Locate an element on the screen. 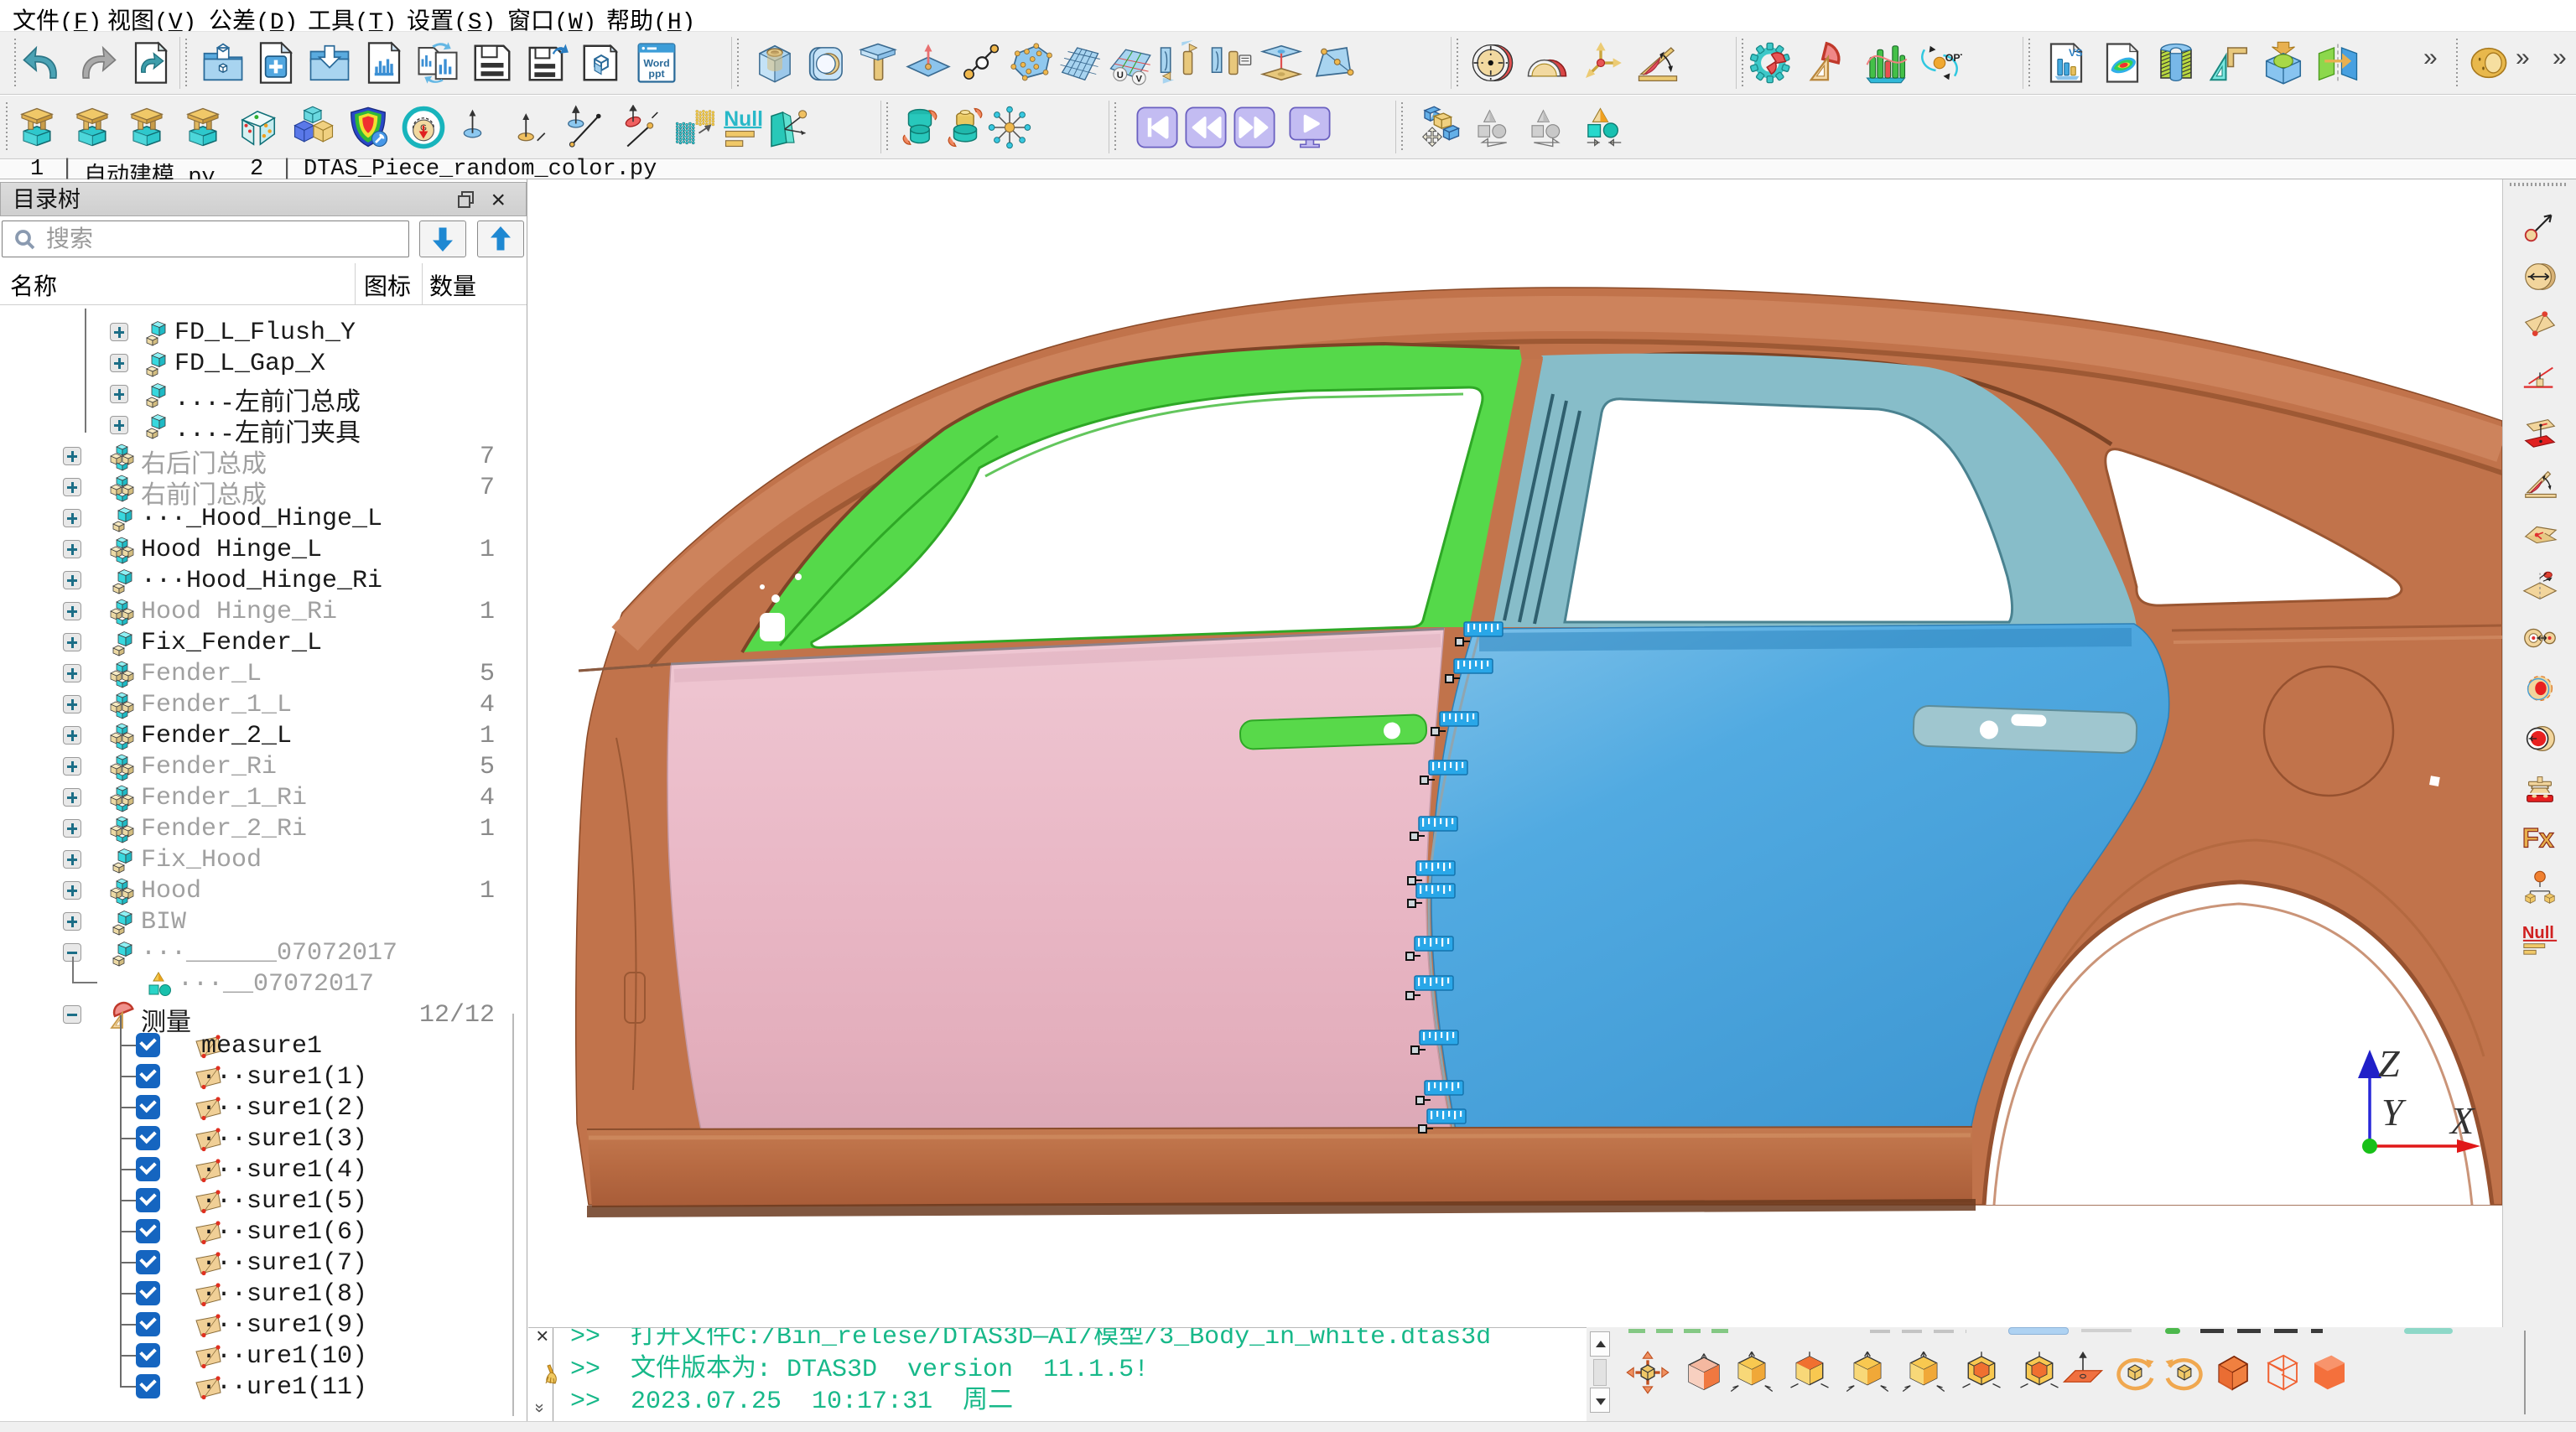 The image size is (2576, 1432). svg-text: X is located at coordinates (2462, 1120).